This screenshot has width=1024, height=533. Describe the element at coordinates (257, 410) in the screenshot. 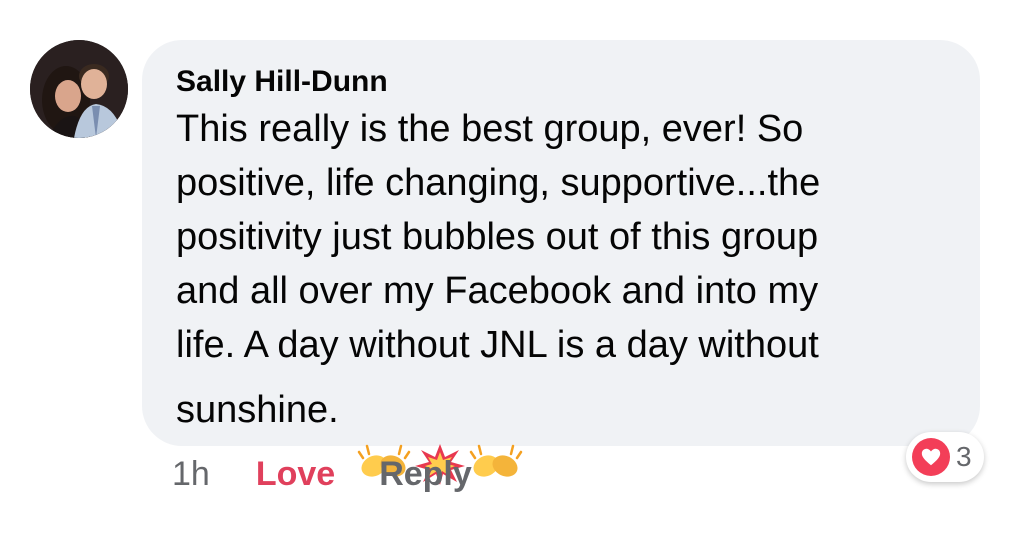

I see `comment-text-line: sunshine.` at that location.